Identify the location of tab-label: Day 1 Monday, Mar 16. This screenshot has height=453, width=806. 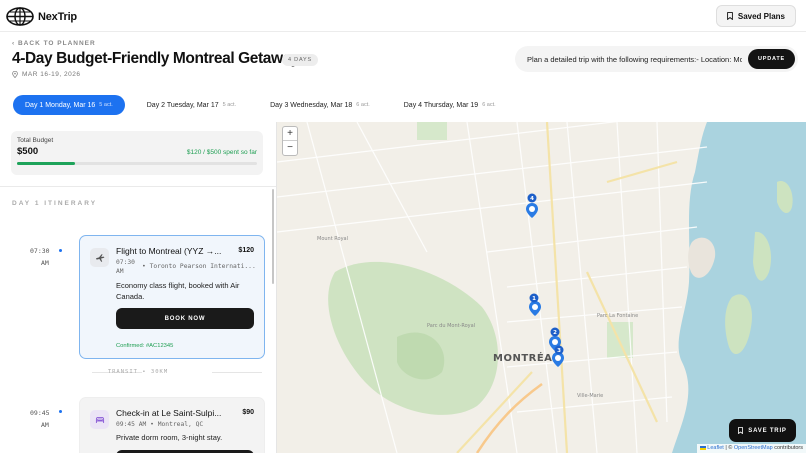
(60, 105).